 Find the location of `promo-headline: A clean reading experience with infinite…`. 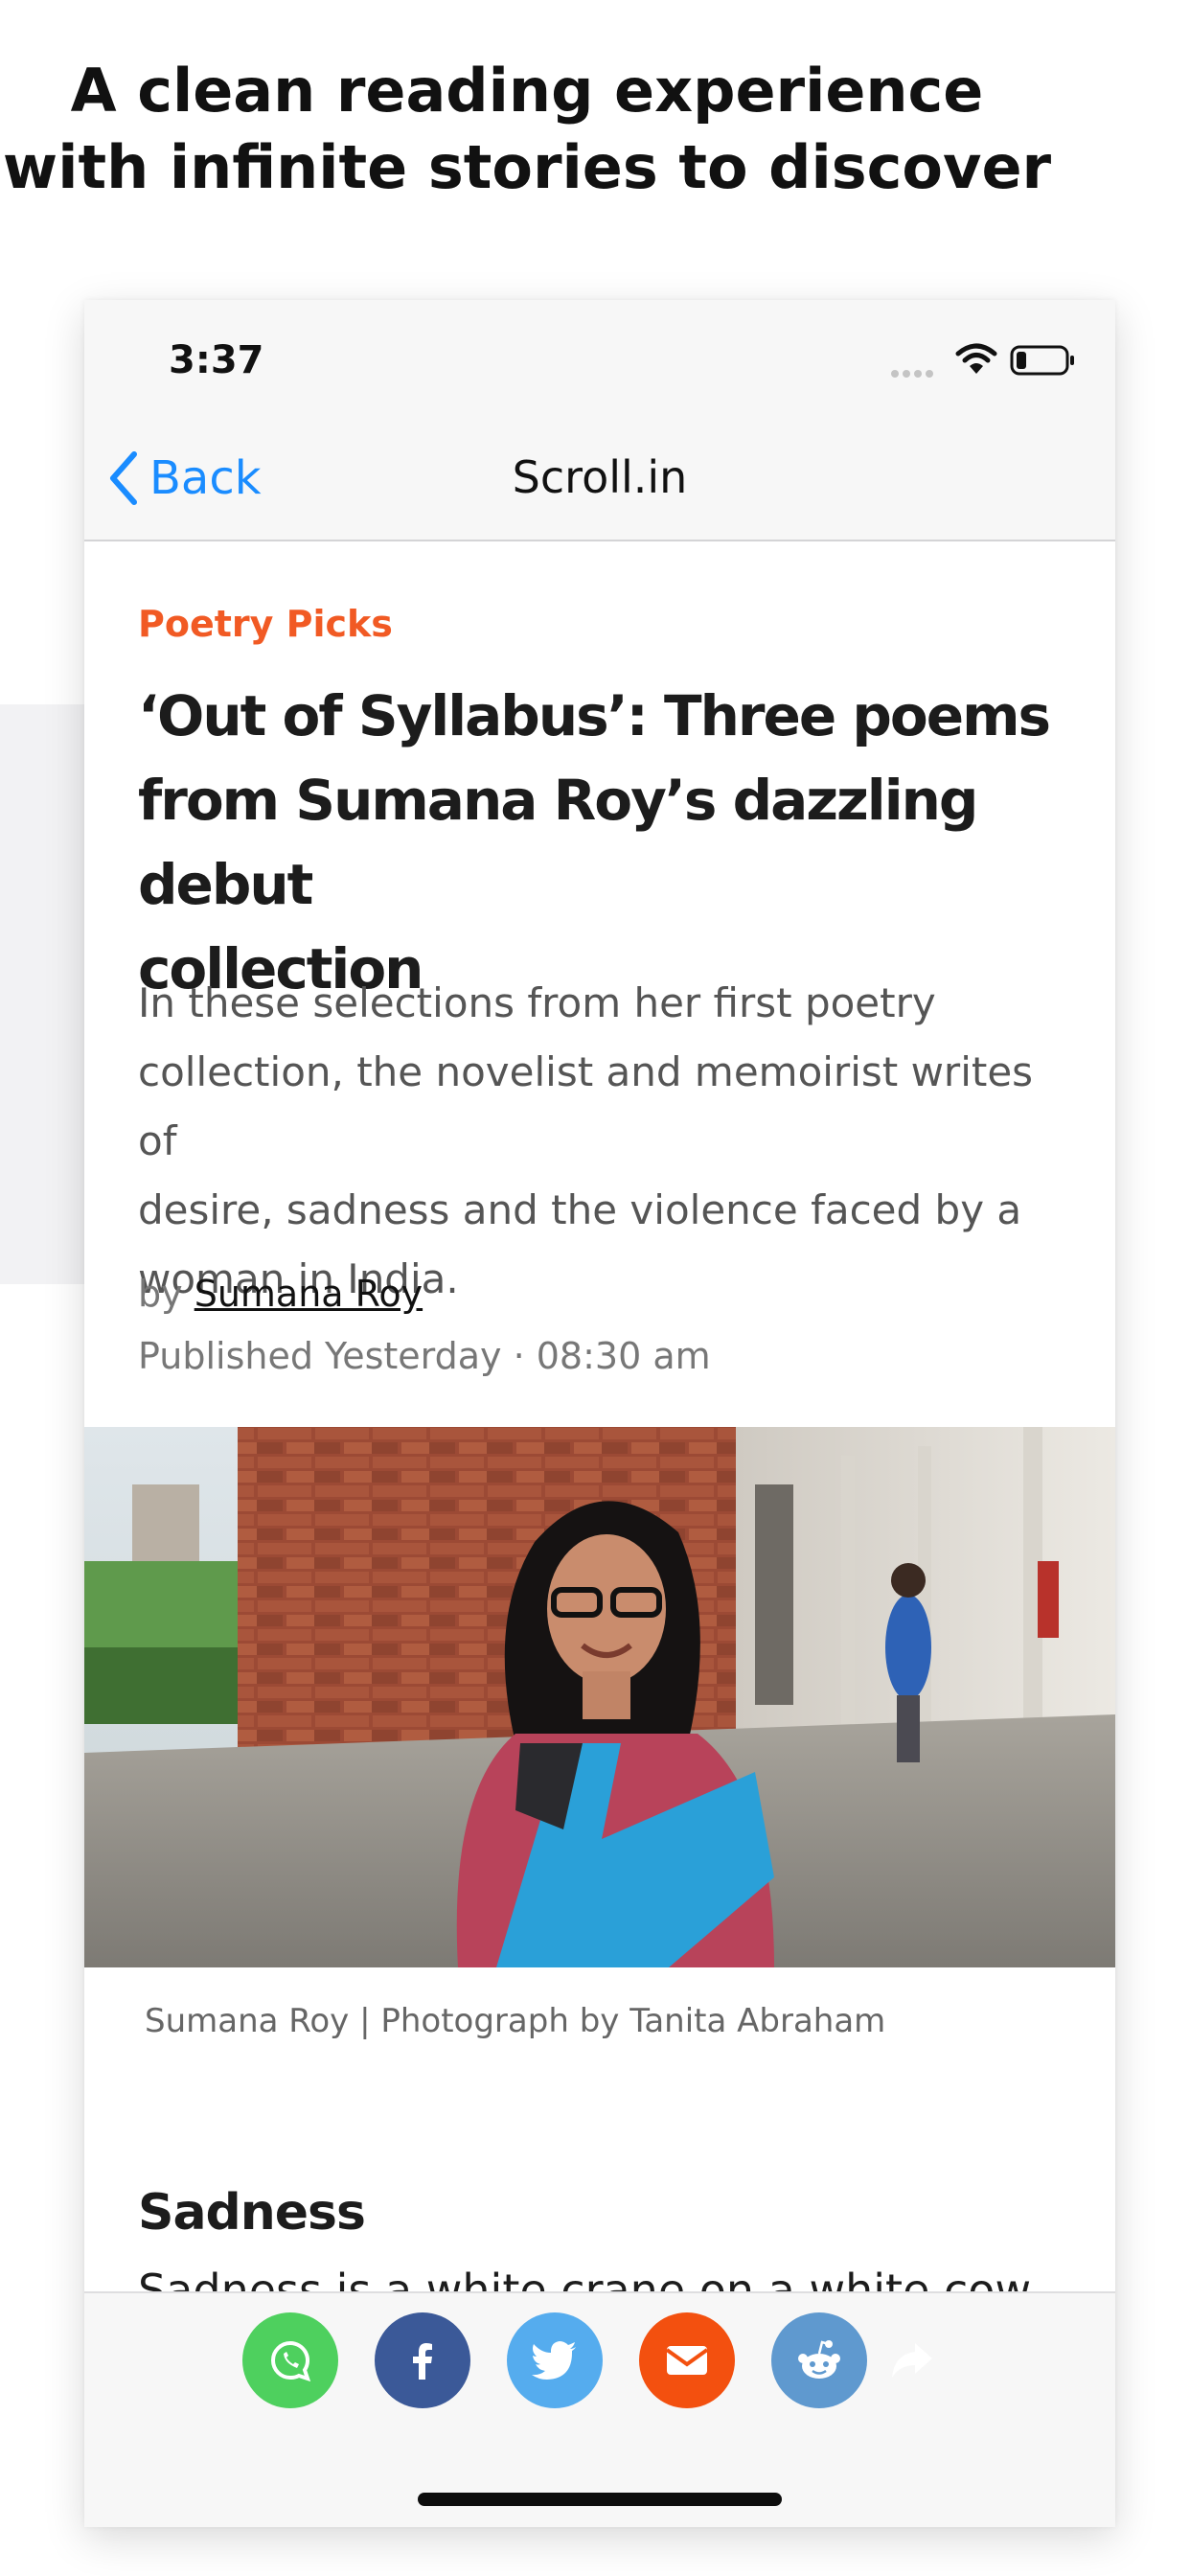

promo-headline: A clean reading experience with infinite… is located at coordinates (527, 129).